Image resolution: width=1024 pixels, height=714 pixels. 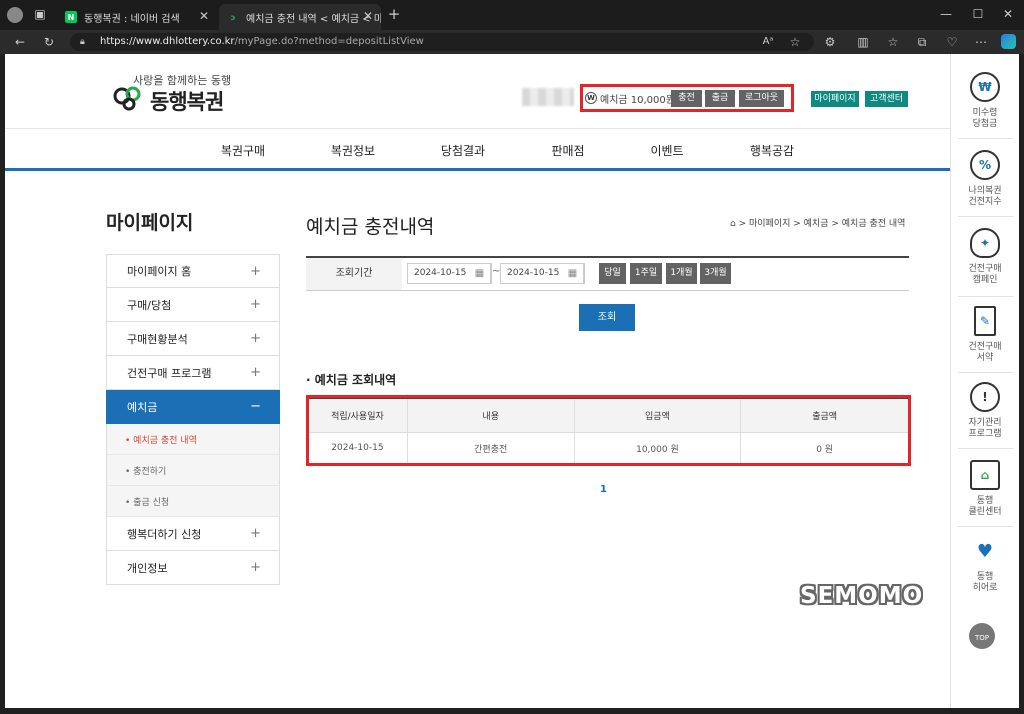 What do you see at coordinates (193, 305) in the screenshot?
I see `sidebar-item-purchase-win: 구매/당첨 +` at bounding box center [193, 305].